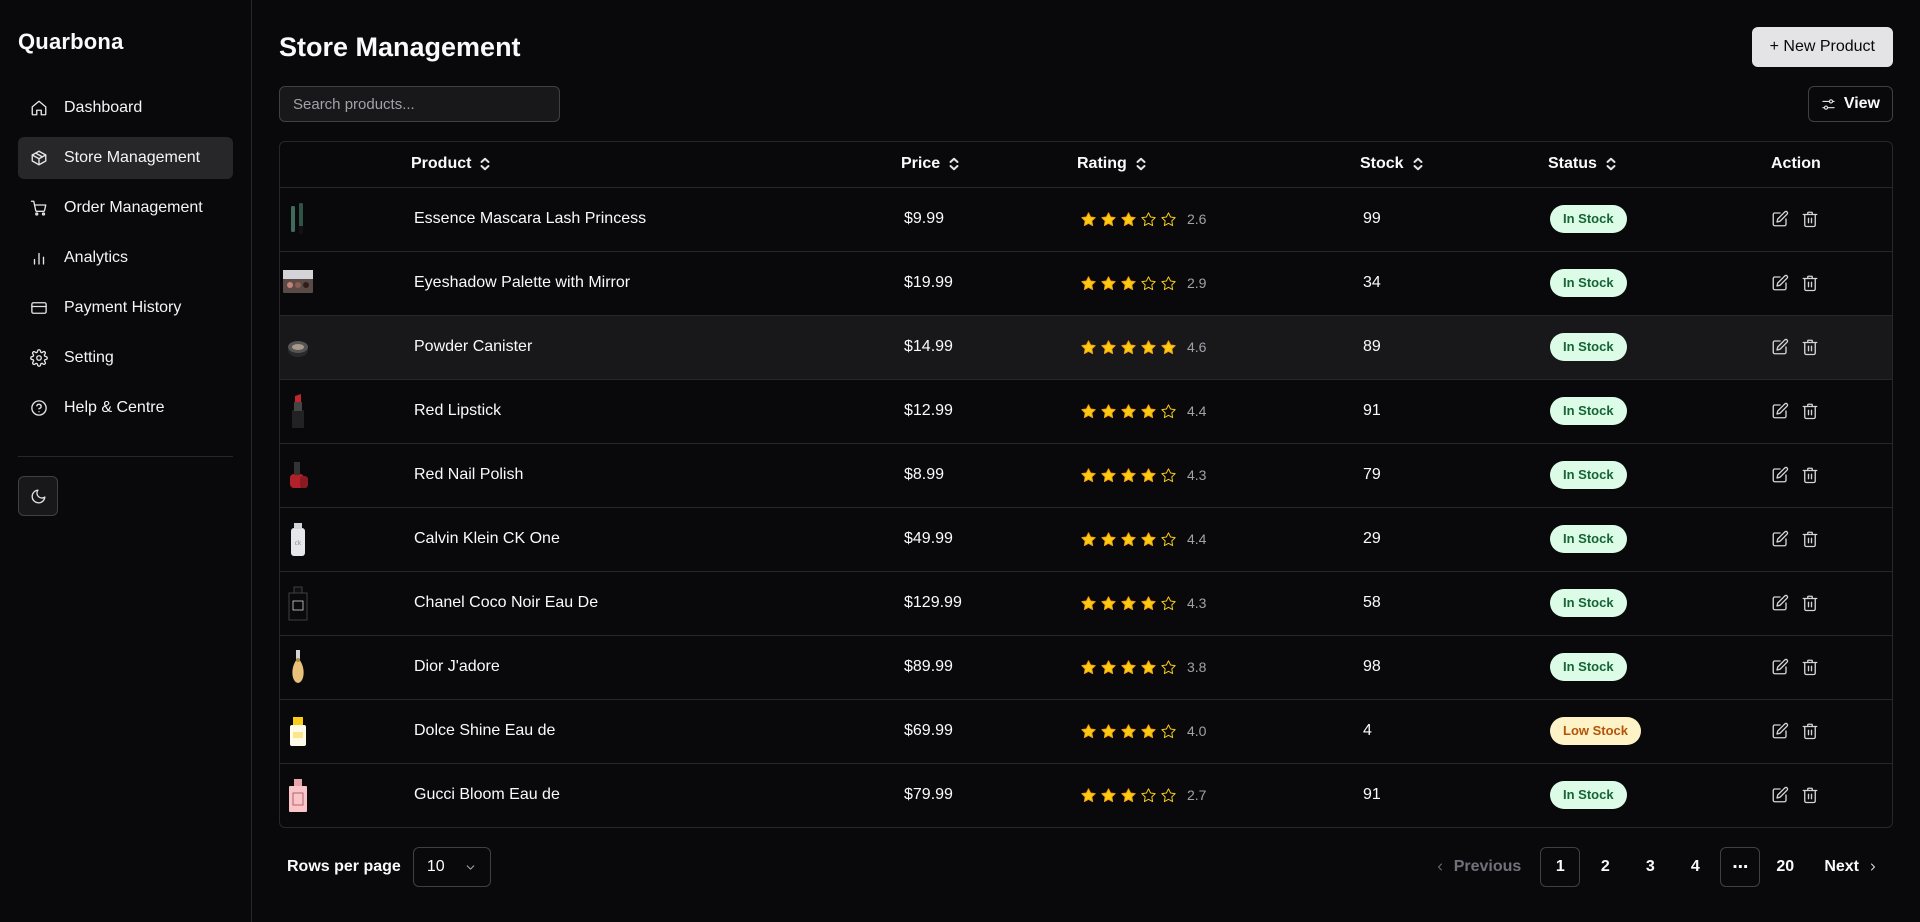  Describe the element at coordinates (125, 358) in the screenshot. I see `sidebar-item-setting: Setting` at that location.